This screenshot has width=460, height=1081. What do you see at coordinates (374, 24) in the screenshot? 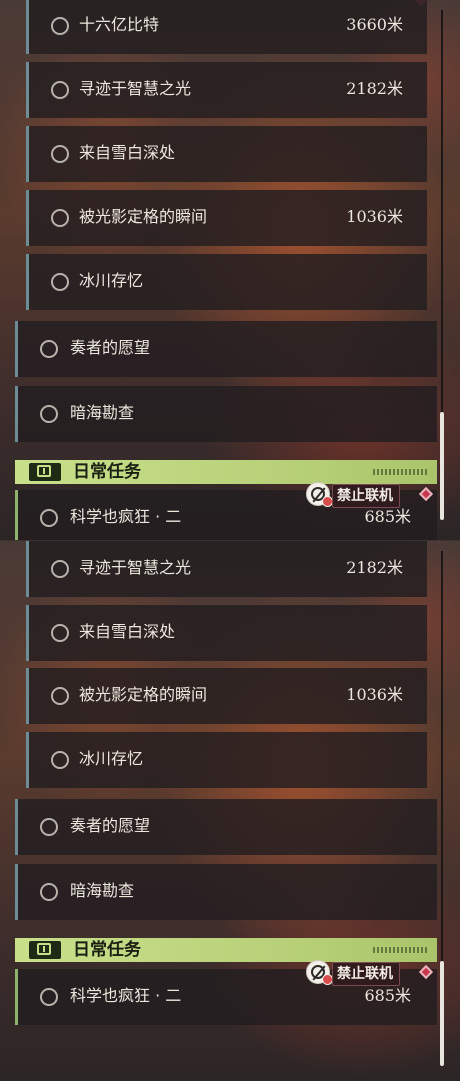
I see `quest-distance: 3660米` at bounding box center [374, 24].